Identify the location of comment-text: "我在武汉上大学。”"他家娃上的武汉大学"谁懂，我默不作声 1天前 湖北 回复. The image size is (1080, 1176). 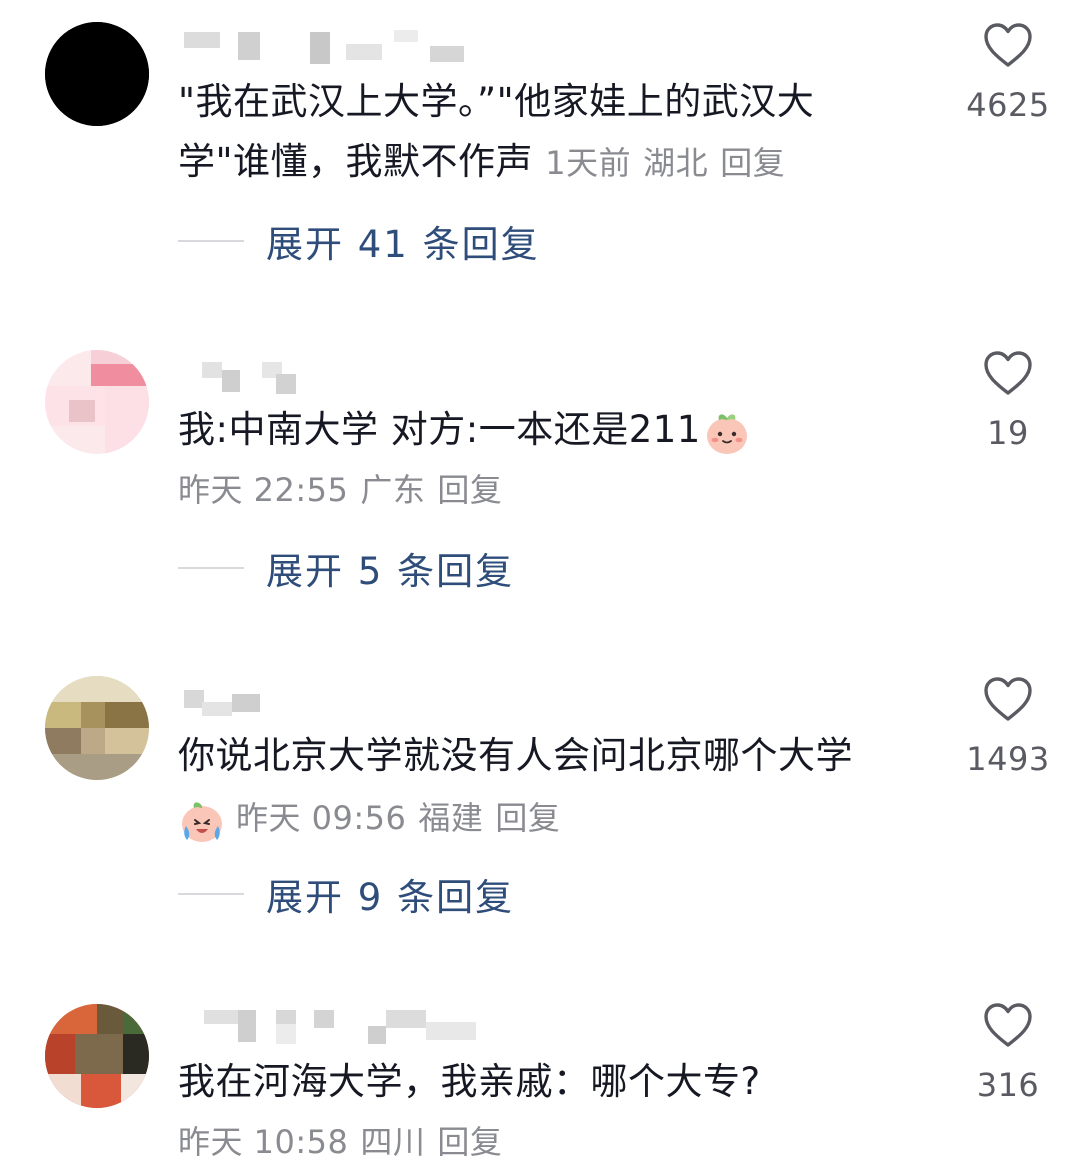
(496, 131).